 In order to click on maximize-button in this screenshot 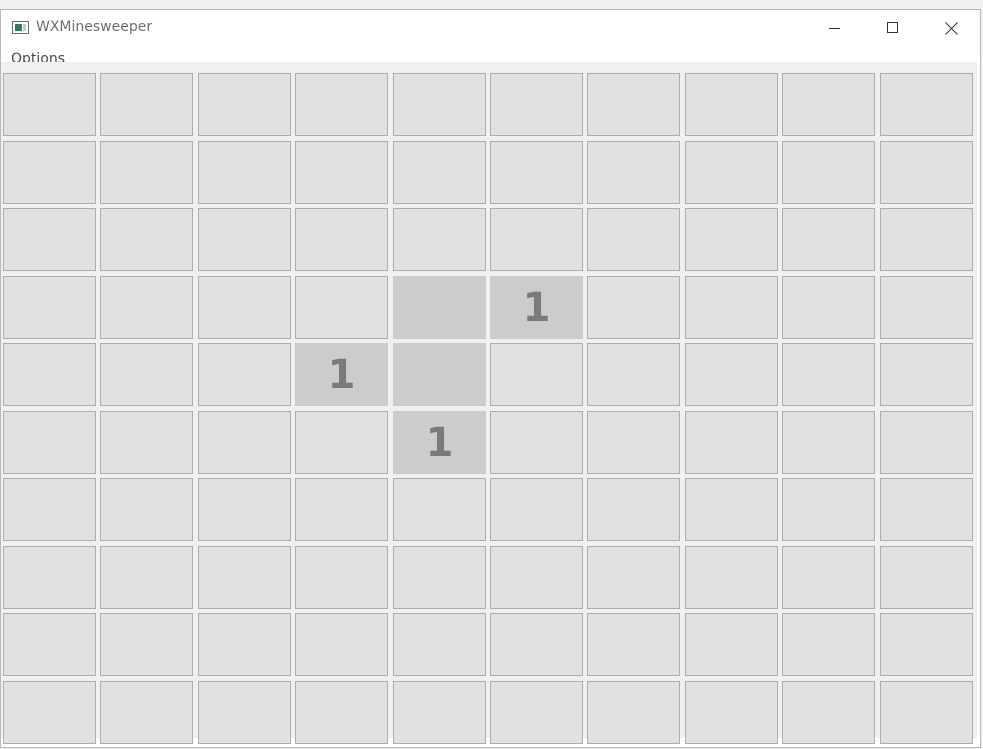, I will do `click(893, 28)`.